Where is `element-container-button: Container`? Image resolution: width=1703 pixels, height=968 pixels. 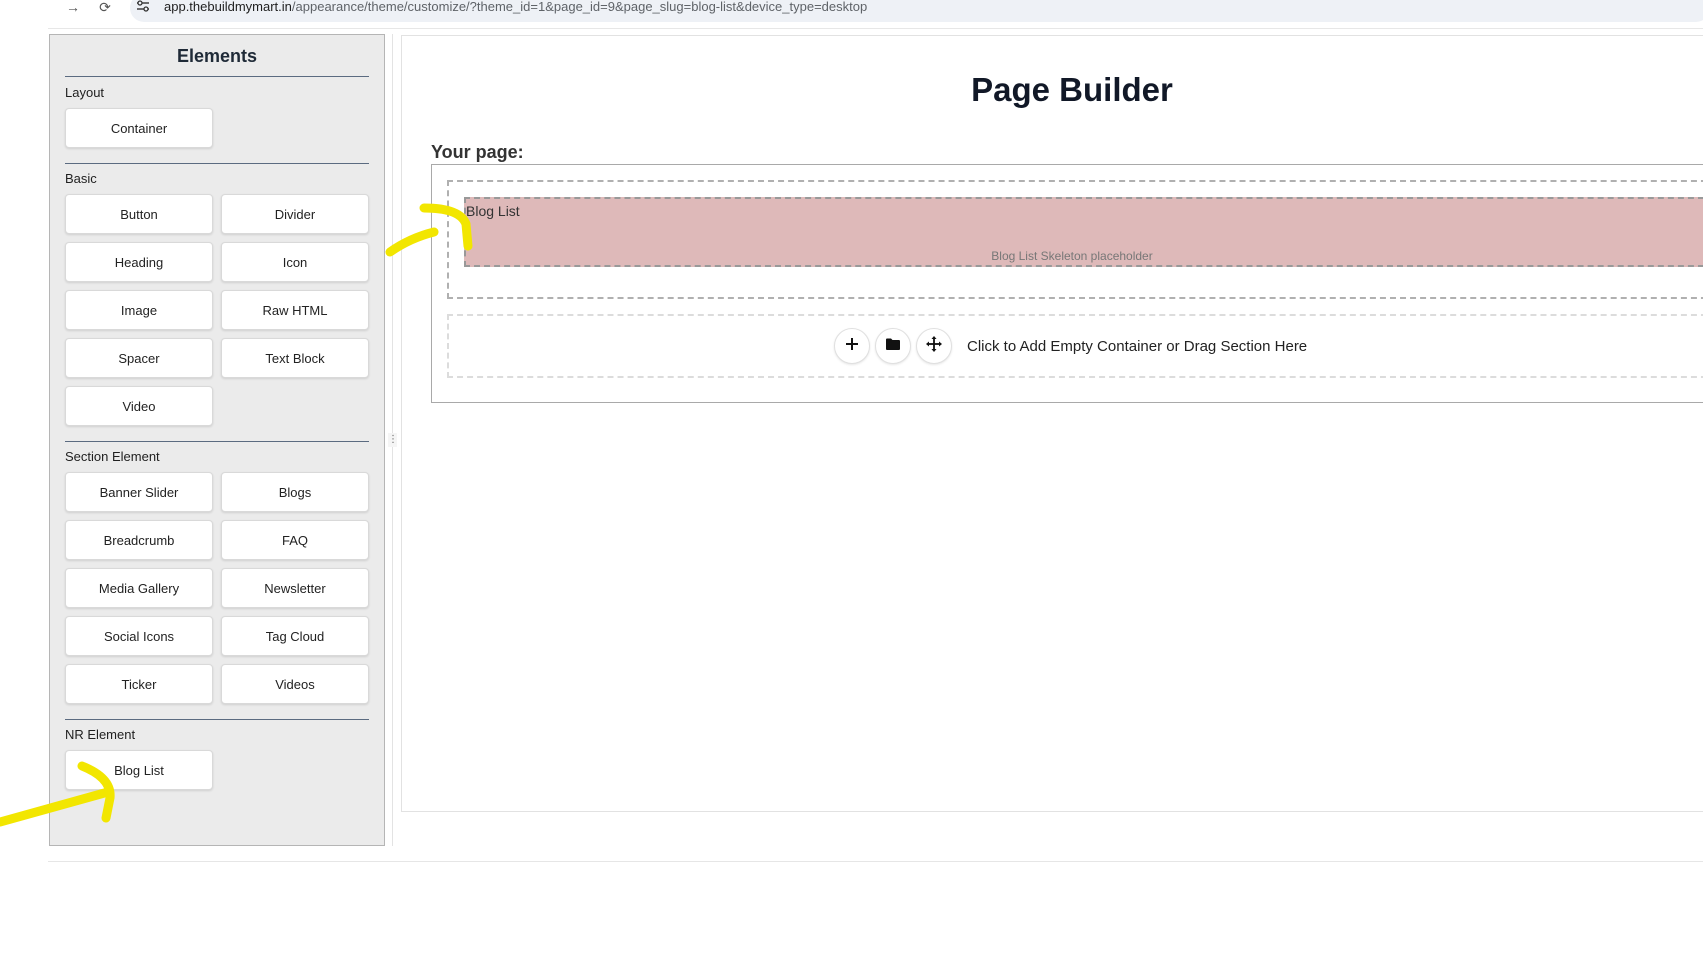 element-container-button: Container is located at coordinates (139, 128).